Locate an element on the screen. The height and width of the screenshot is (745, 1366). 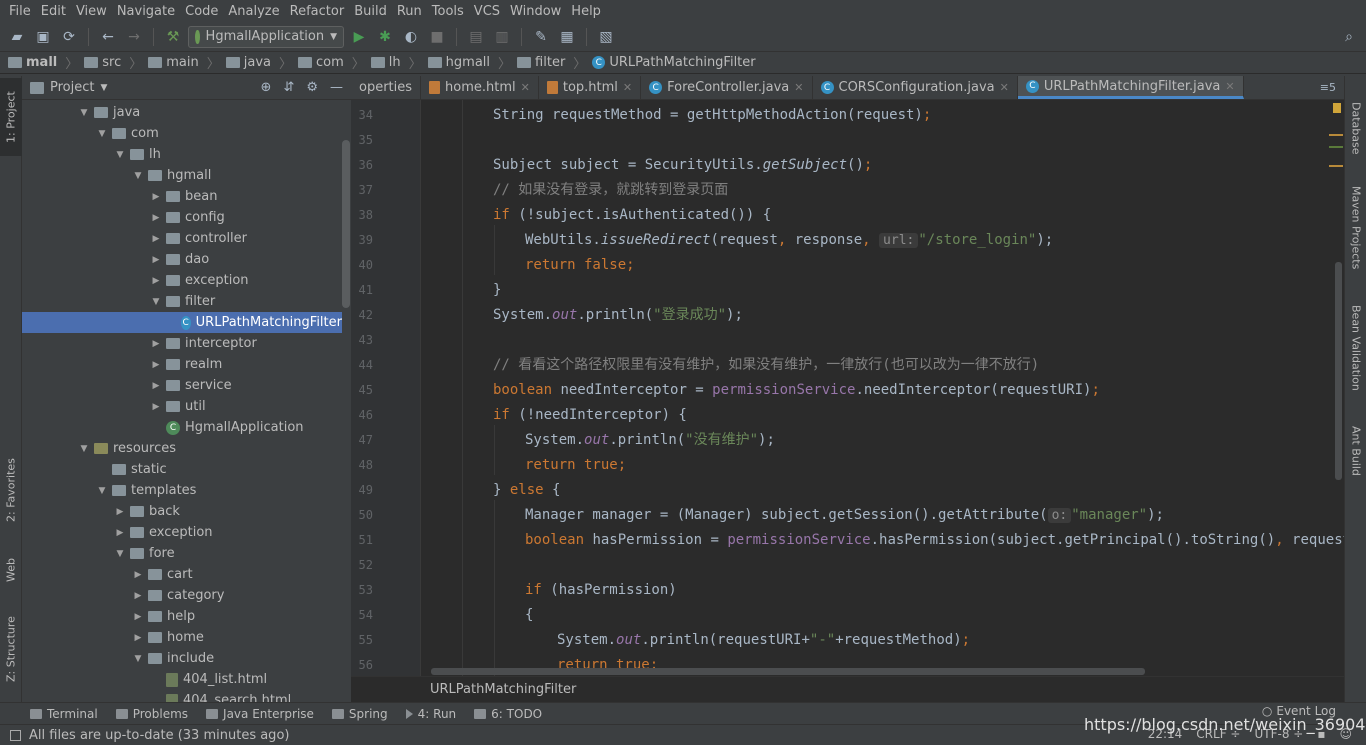
run-configuration-select: HgmallApplication ▼ is located at coordinates (266, 36).